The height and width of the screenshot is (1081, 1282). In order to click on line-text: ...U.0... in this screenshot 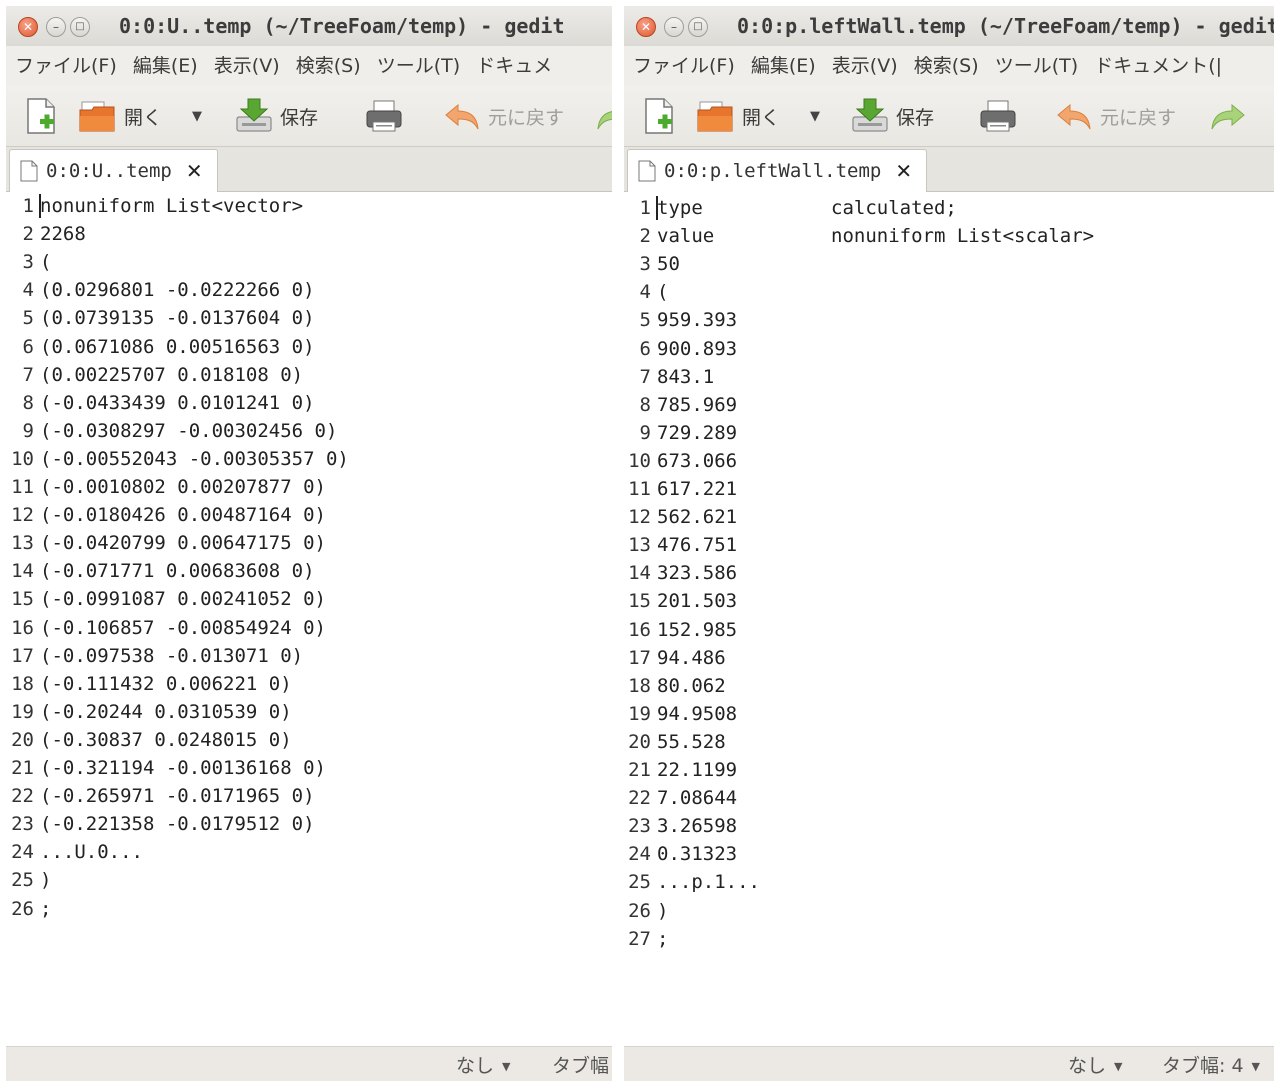, I will do `click(91, 852)`.